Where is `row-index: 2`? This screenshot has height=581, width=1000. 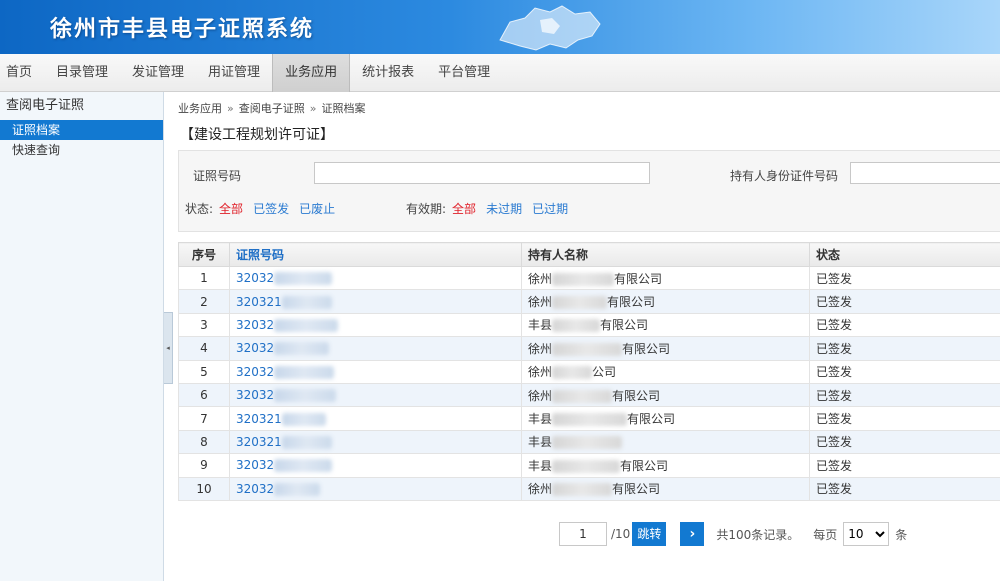 row-index: 2 is located at coordinates (204, 301).